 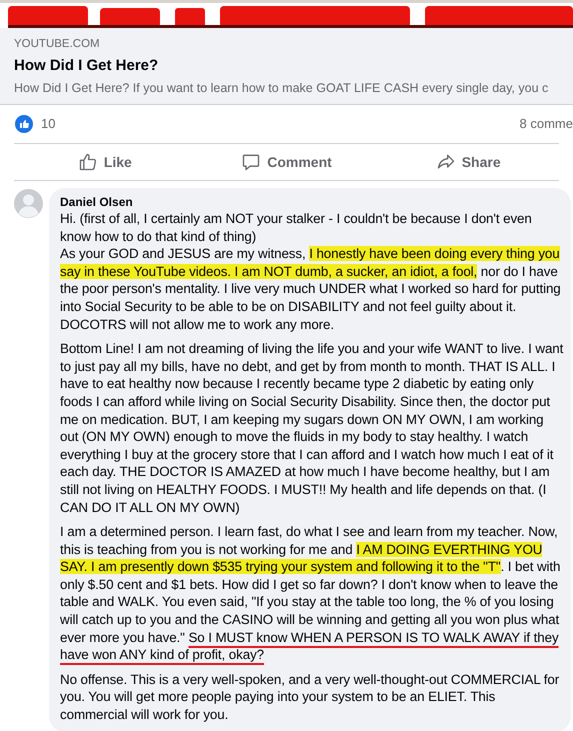 What do you see at coordinates (312, 202) in the screenshot?
I see `comment-author: Daniel Olsen` at bounding box center [312, 202].